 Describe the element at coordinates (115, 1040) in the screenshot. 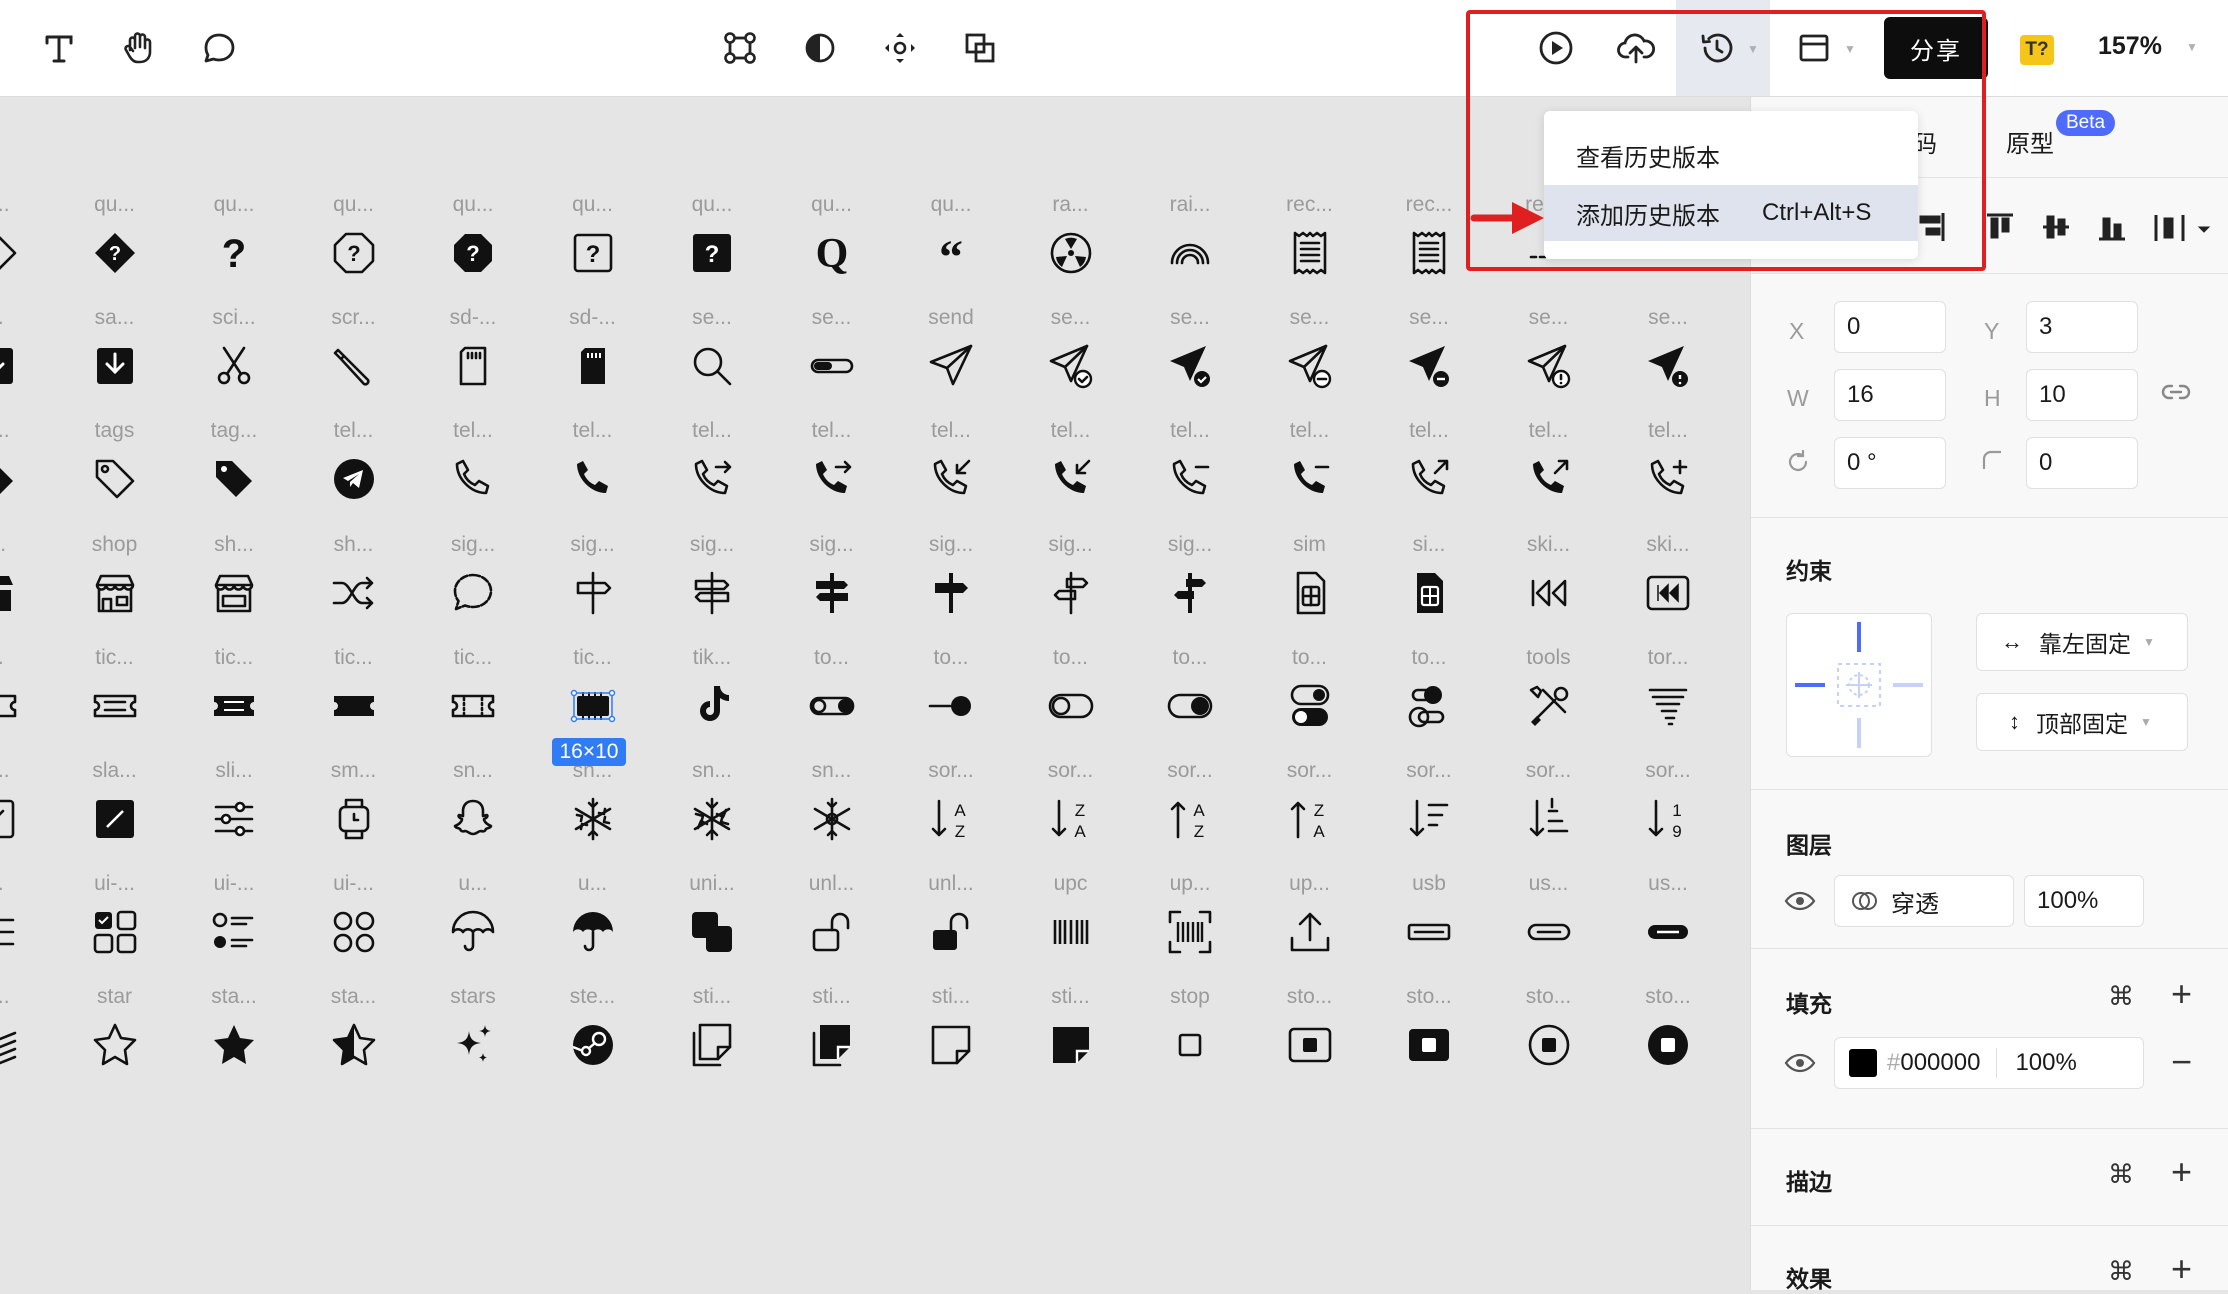

I see `icon-cell: star` at that location.